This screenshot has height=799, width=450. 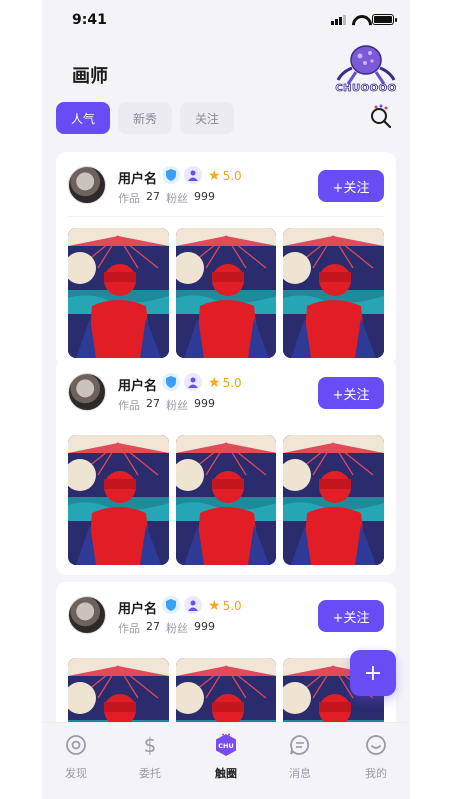 What do you see at coordinates (226, 216) in the screenshot?
I see `divider` at bounding box center [226, 216].